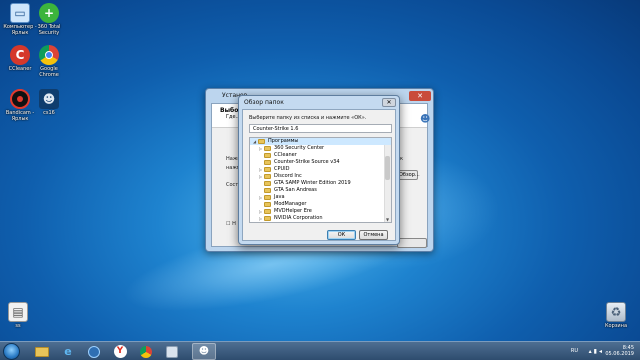  I want to click on tree-item-label: OBS Studio, so click(288, 222).